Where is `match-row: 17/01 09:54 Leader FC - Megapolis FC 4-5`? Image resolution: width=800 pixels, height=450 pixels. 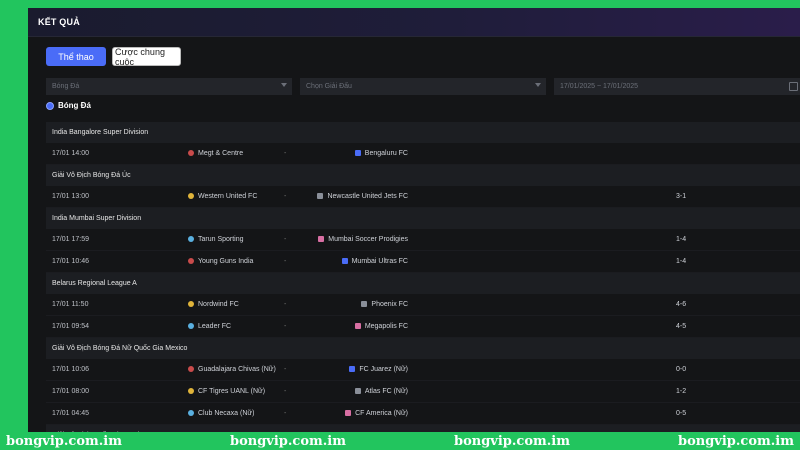 match-row: 17/01 09:54 Leader FC - Megapolis FC 4-5 is located at coordinates (423, 327).